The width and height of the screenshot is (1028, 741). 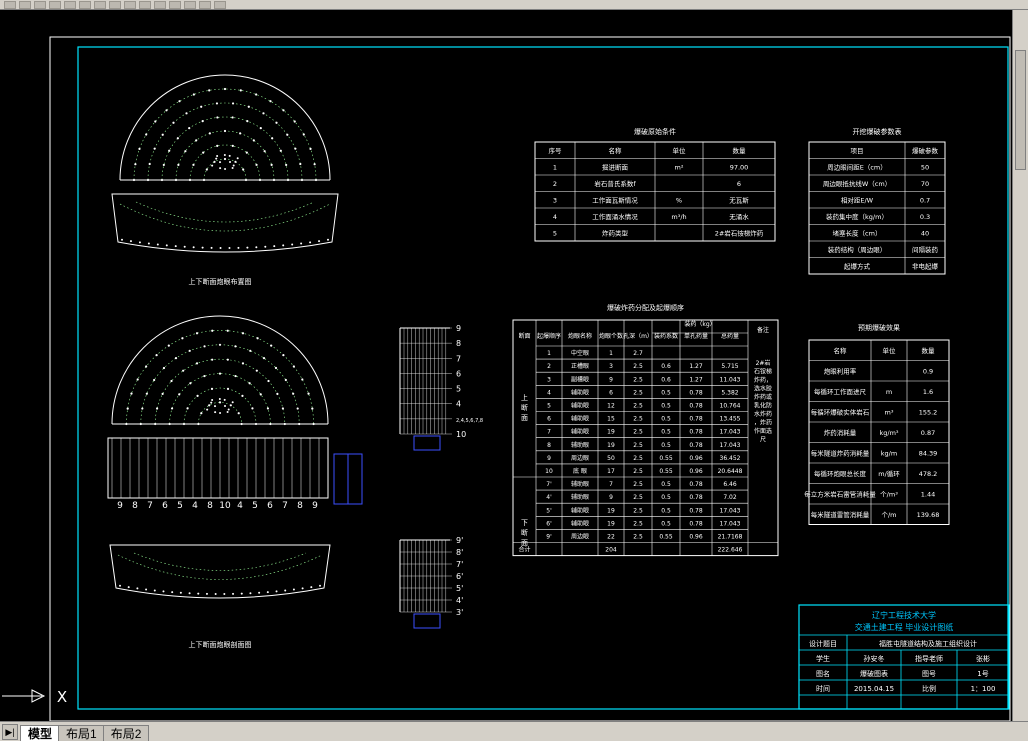 I want to click on table-header-cell: 序号, so click(x=556, y=150).